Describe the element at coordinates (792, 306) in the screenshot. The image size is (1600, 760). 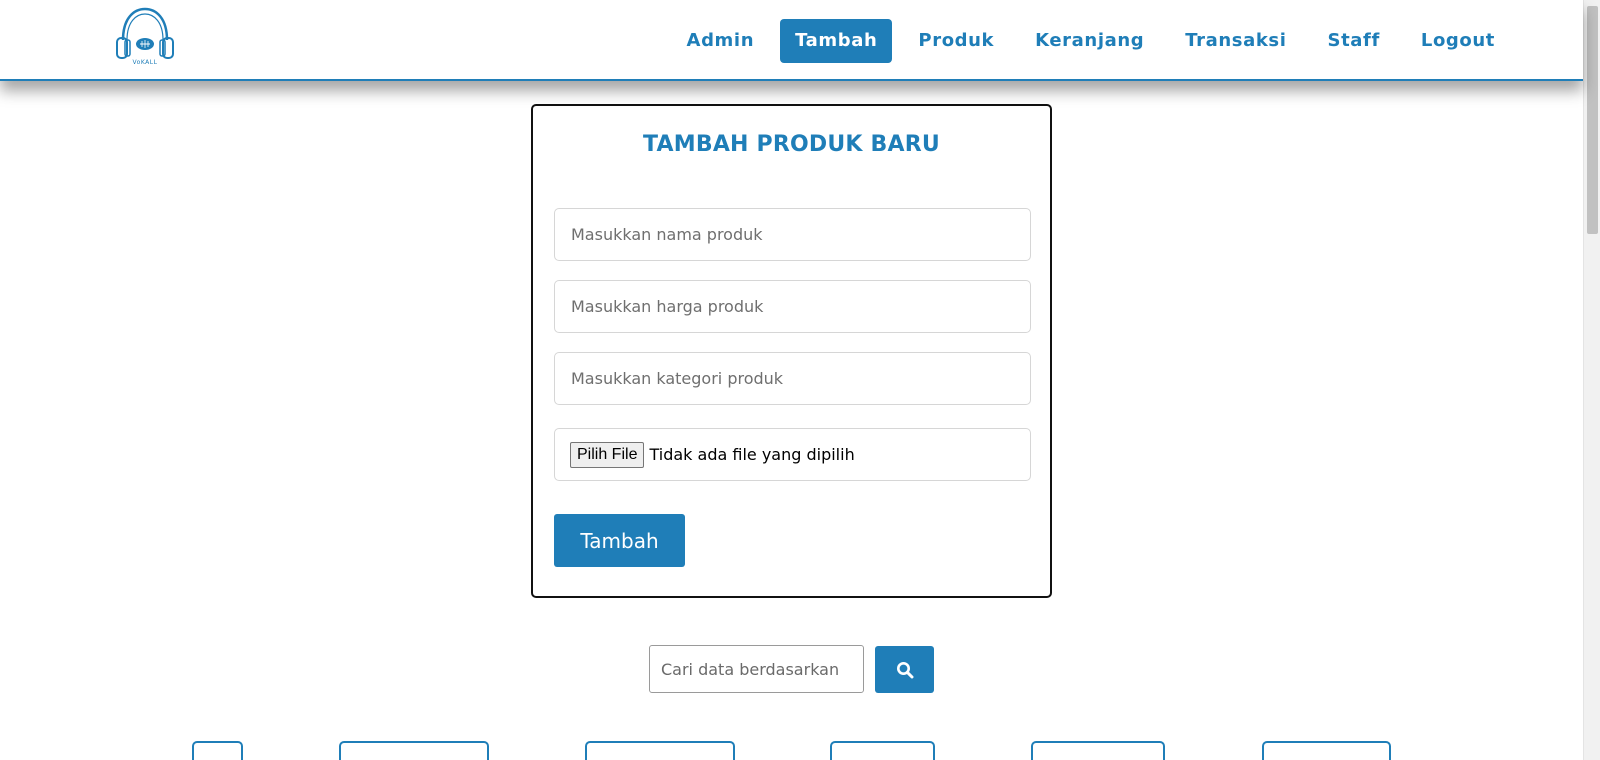
I see `product-price-input` at that location.